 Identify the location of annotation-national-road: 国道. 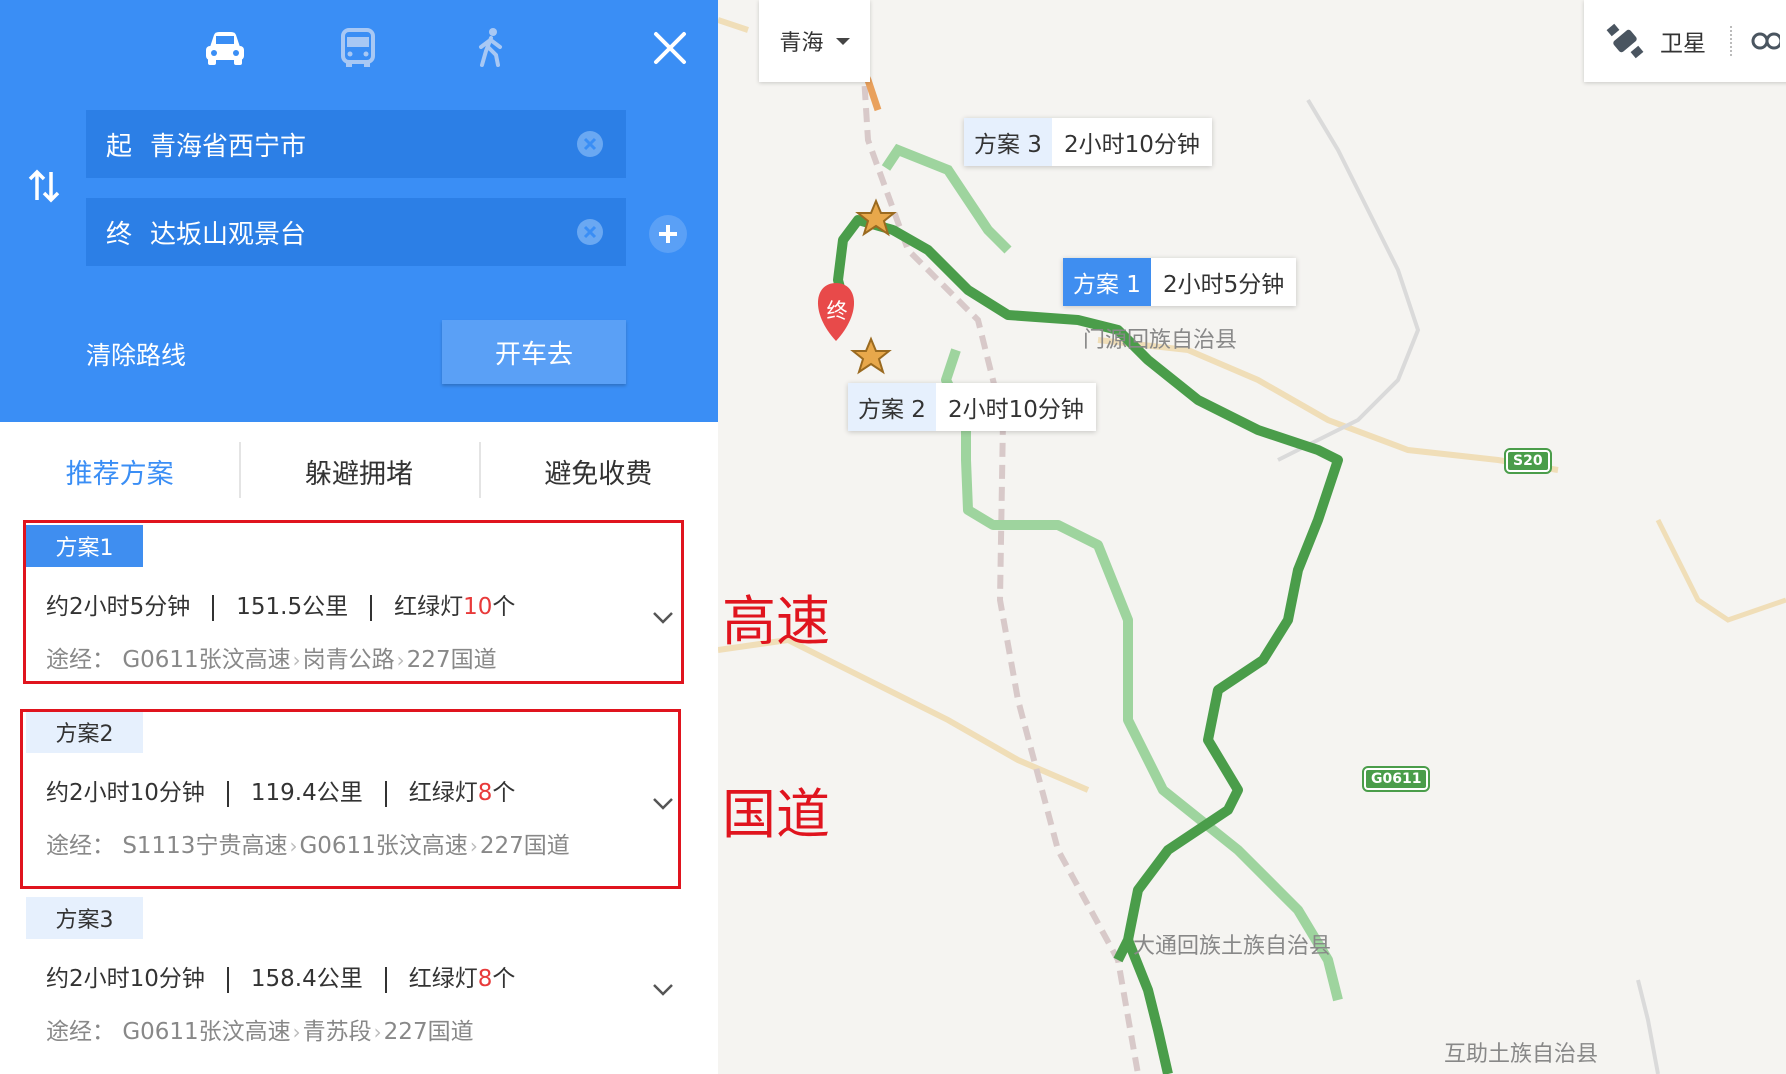
(776, 814).